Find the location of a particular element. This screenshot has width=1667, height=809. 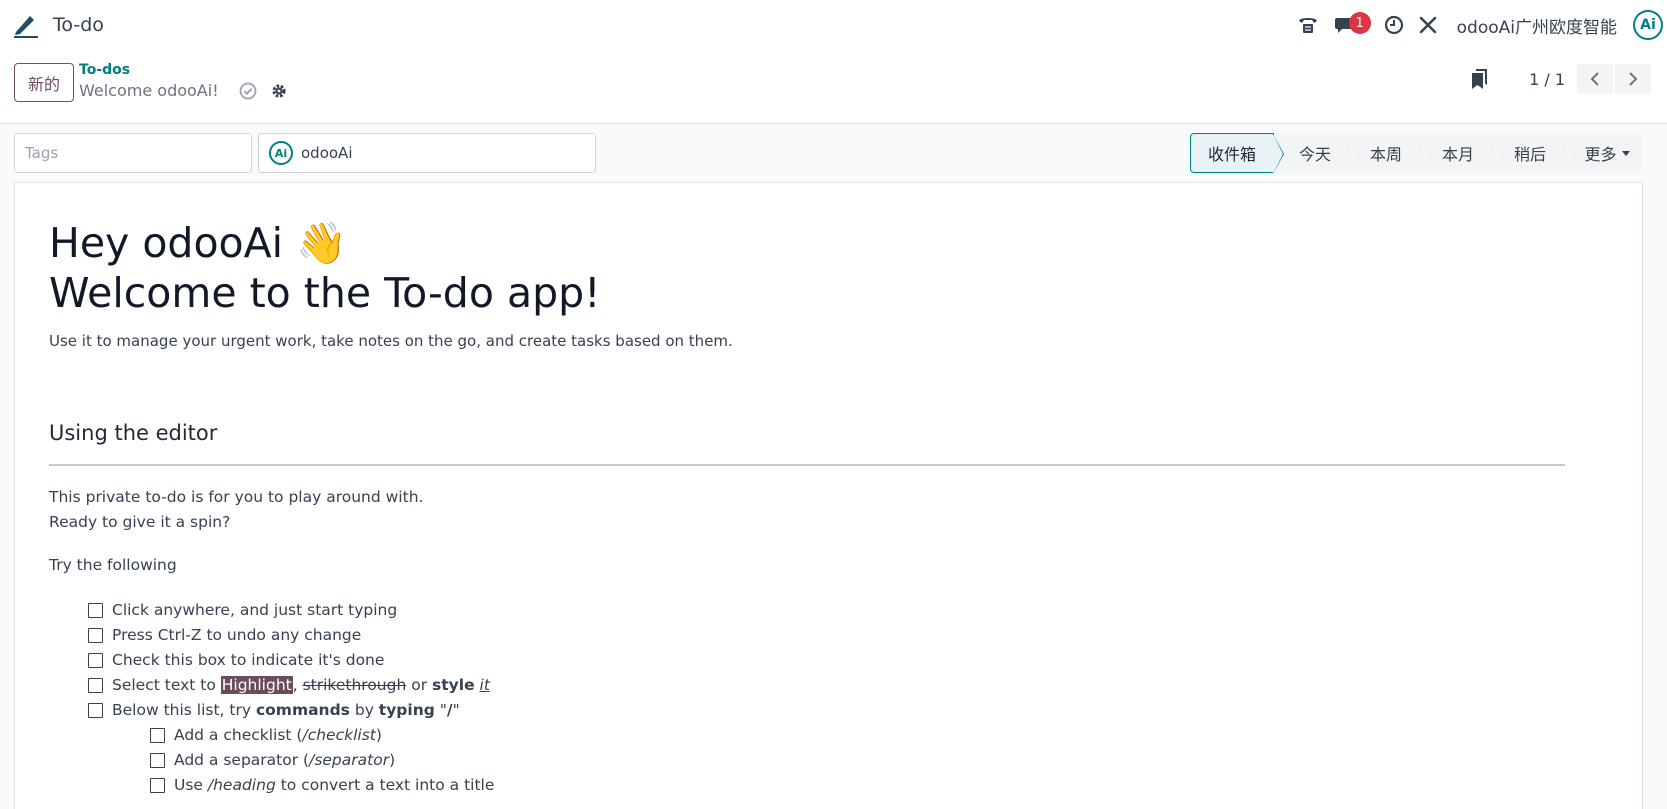

checklist-text: Below this list, try is located at coordinates (184, 710).